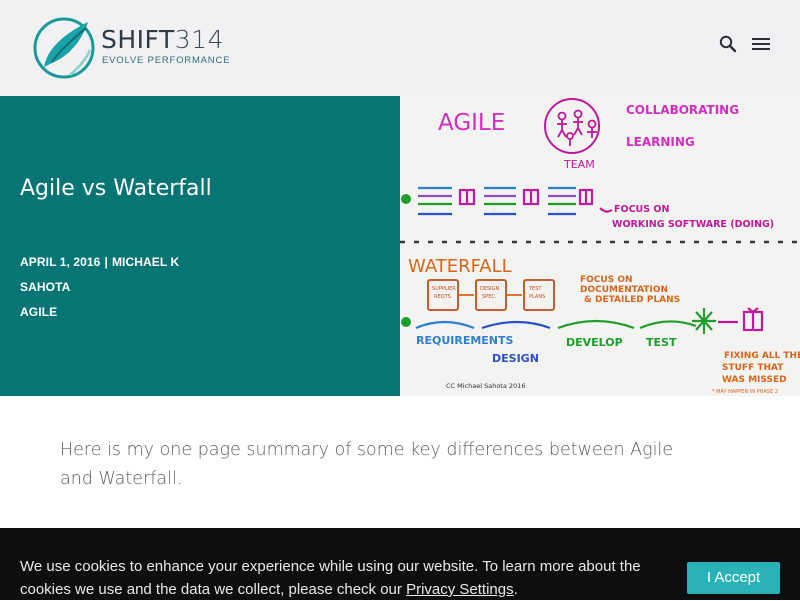  What do you see at coordinates (606, 280) in the screenshot?
I see `label-focus-doc-1: FOCUS ON` at bounding box center [606, 280].